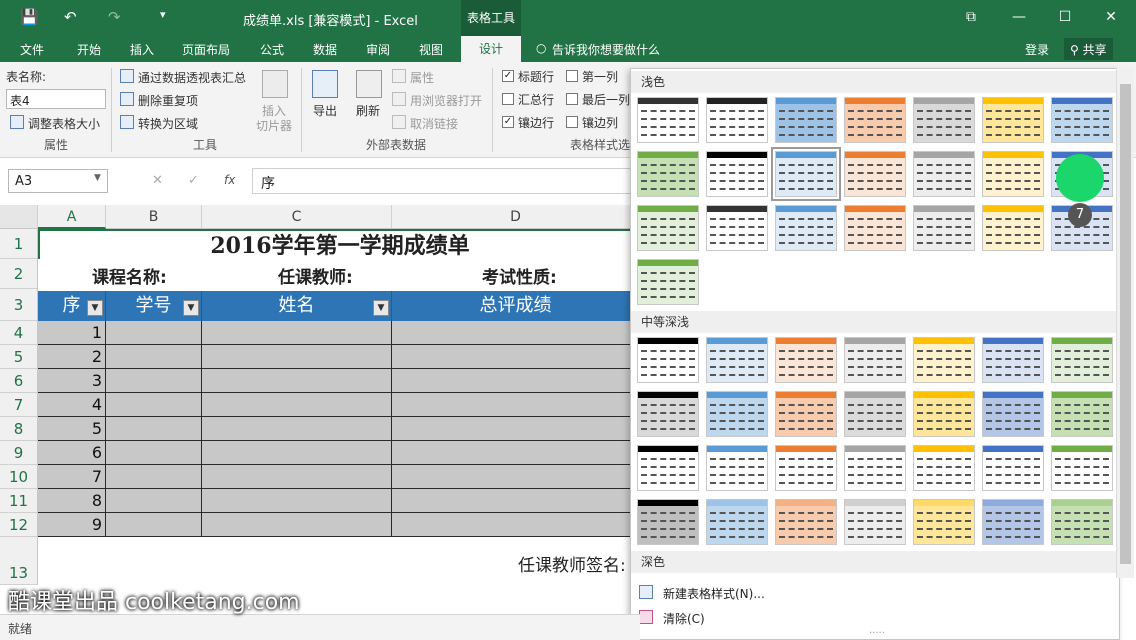 Image resolution: width=1136 pixels, height=640 pixels. What do you see at coordinates (422, 77) in the screenshot?
I see `properties-button: 属性` at bounding box center [422, 77].